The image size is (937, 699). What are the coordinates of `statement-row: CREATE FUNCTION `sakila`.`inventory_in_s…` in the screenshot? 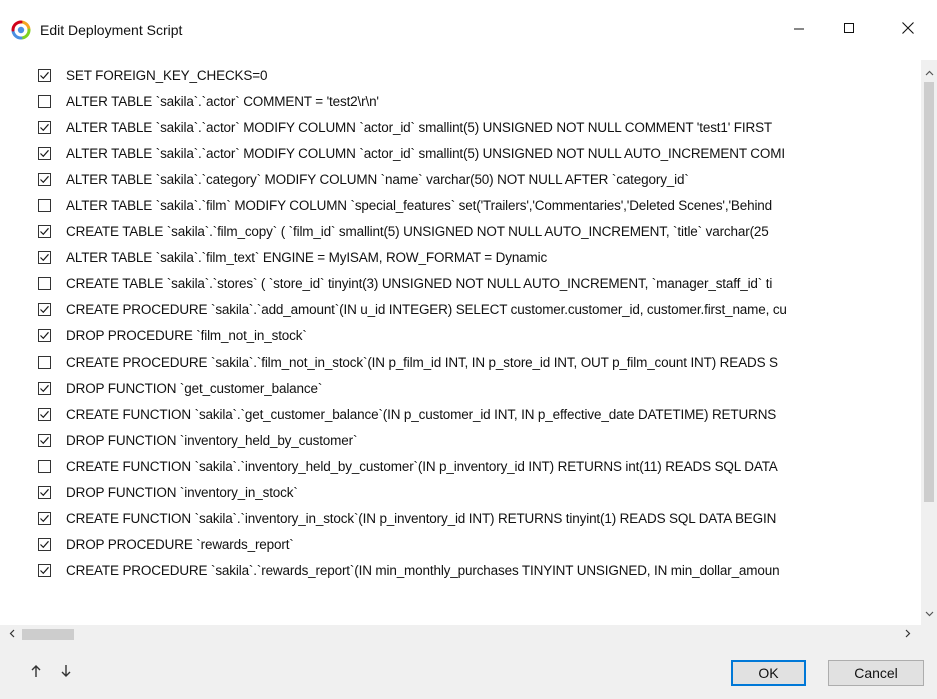 It's located at (472, 519).